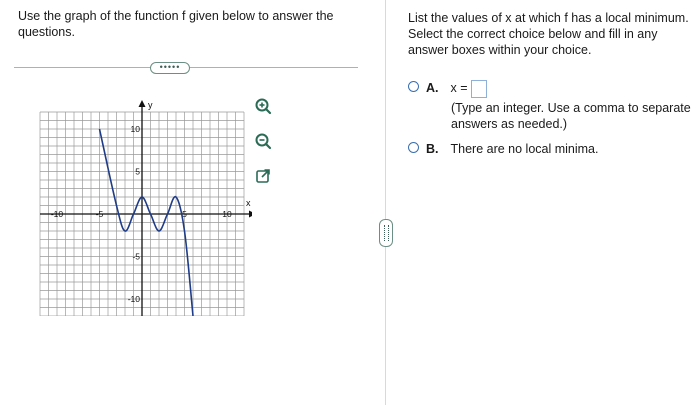  What do you see at coordinates (136, 257) in the screenshot?
I see `y-tick-label: -5` at bounding box center [136, 257].